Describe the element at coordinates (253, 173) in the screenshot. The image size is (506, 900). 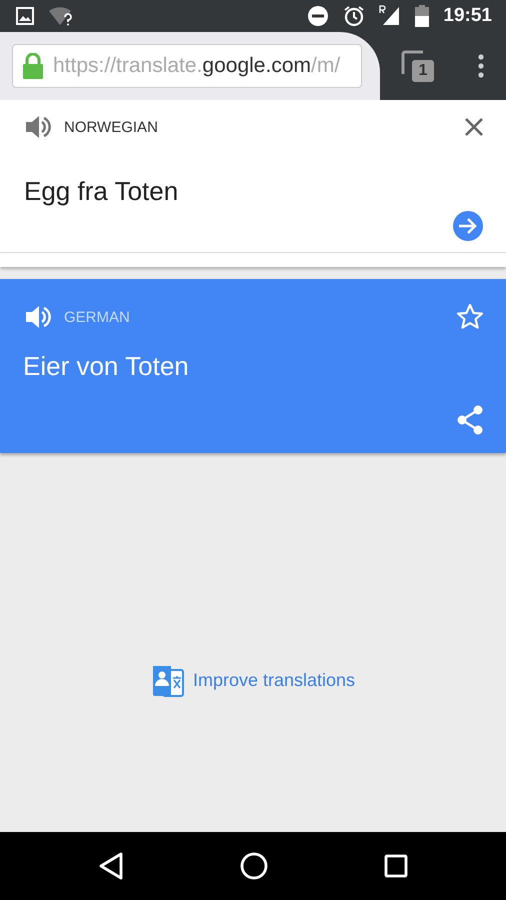
I see `source-text: Egg fra Toten` at that location.